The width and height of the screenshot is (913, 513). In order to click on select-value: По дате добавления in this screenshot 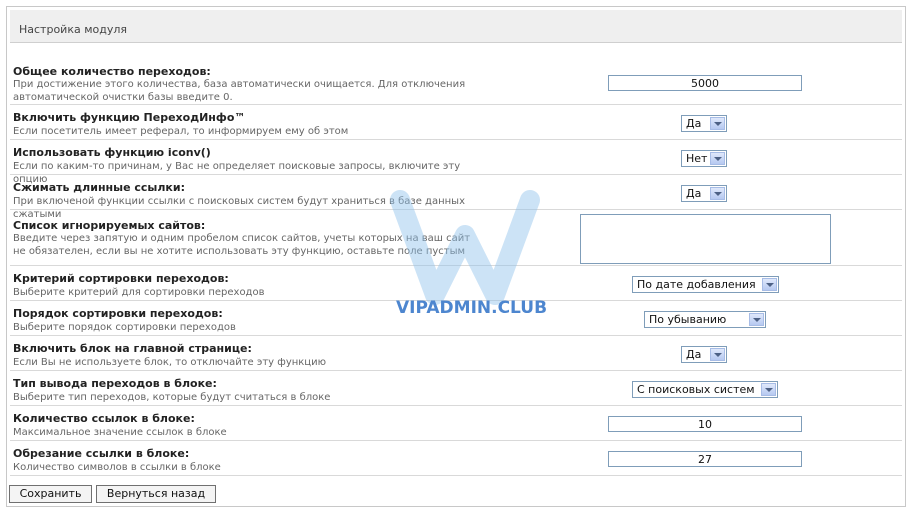, I will do `click(696, 284)`.